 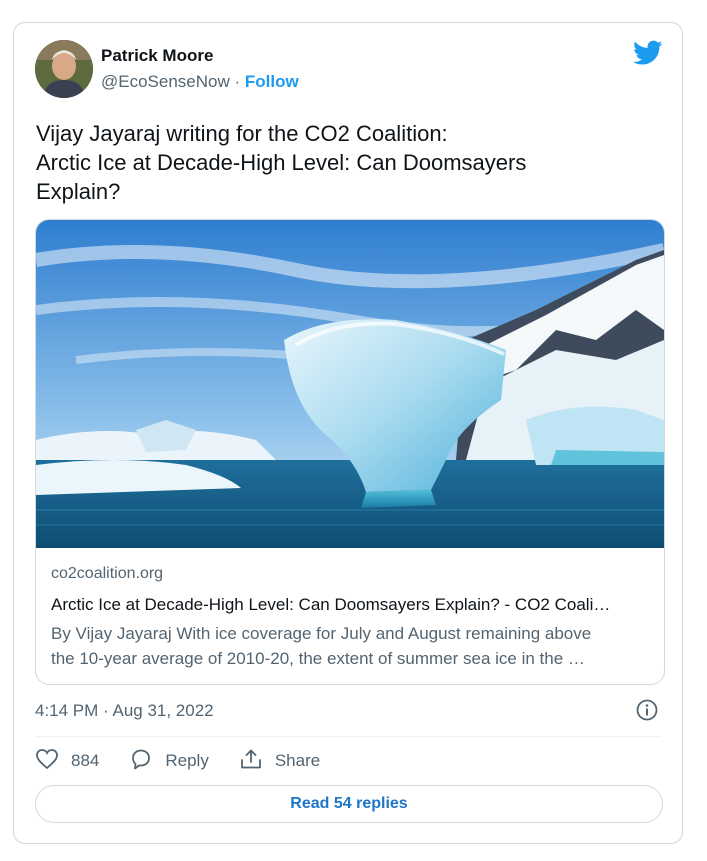 What do you see at coordinates (648, 53) in the screenshot?
I see `twitter-bird-icon` at bounding box center [648, 53].